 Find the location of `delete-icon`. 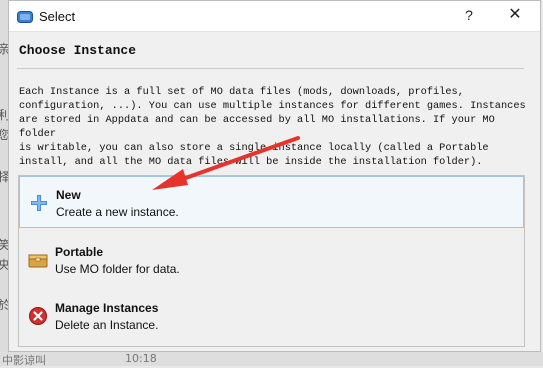

delete-icon is located at coordinates (38, 316).